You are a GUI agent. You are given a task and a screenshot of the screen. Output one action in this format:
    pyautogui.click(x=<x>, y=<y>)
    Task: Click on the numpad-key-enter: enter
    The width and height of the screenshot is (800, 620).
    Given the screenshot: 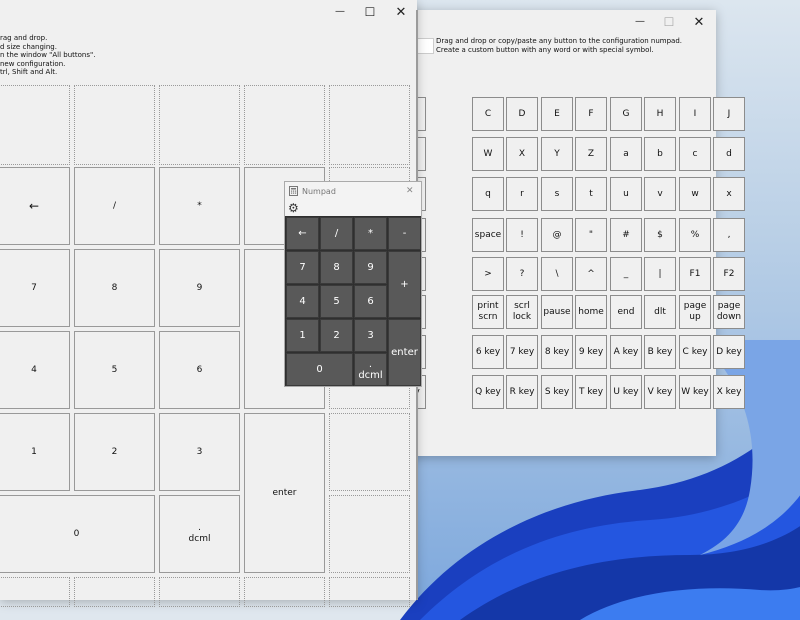 What is the action you would take?
    pyautogui.click(x=404, y=352)
    